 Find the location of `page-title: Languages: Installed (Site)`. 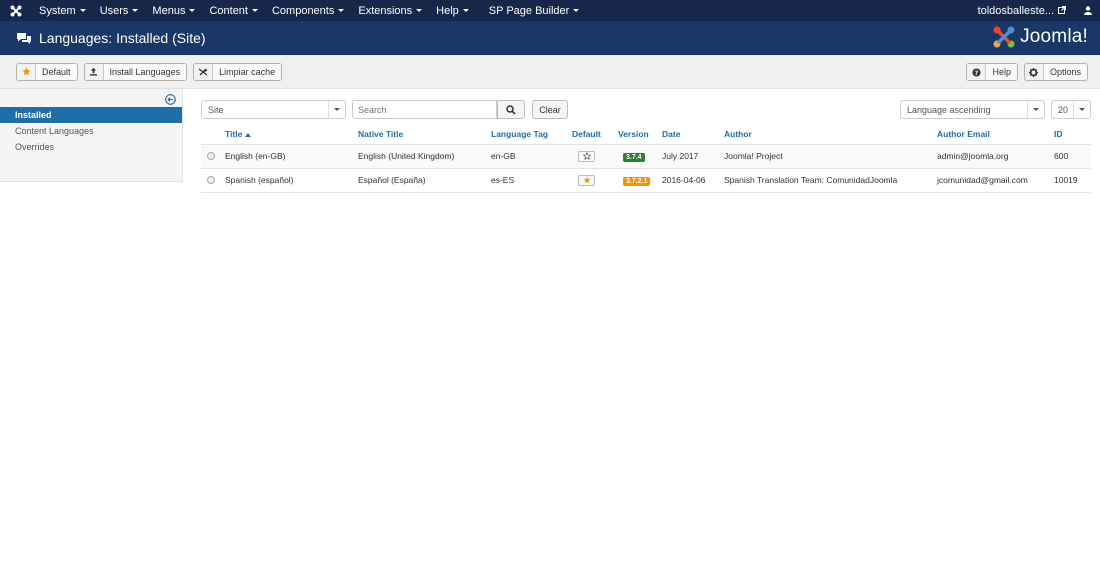

page-title: Languages: Installed (Site) is located at coordinates (122, 38).